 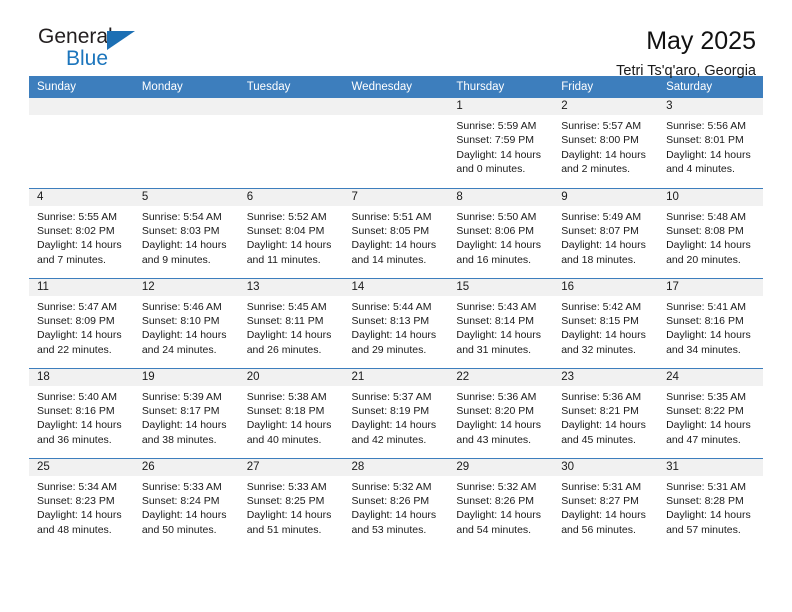 I want to click on sunrise-time: Sunrise: 5:41 AM, so click(x=706, y=306).